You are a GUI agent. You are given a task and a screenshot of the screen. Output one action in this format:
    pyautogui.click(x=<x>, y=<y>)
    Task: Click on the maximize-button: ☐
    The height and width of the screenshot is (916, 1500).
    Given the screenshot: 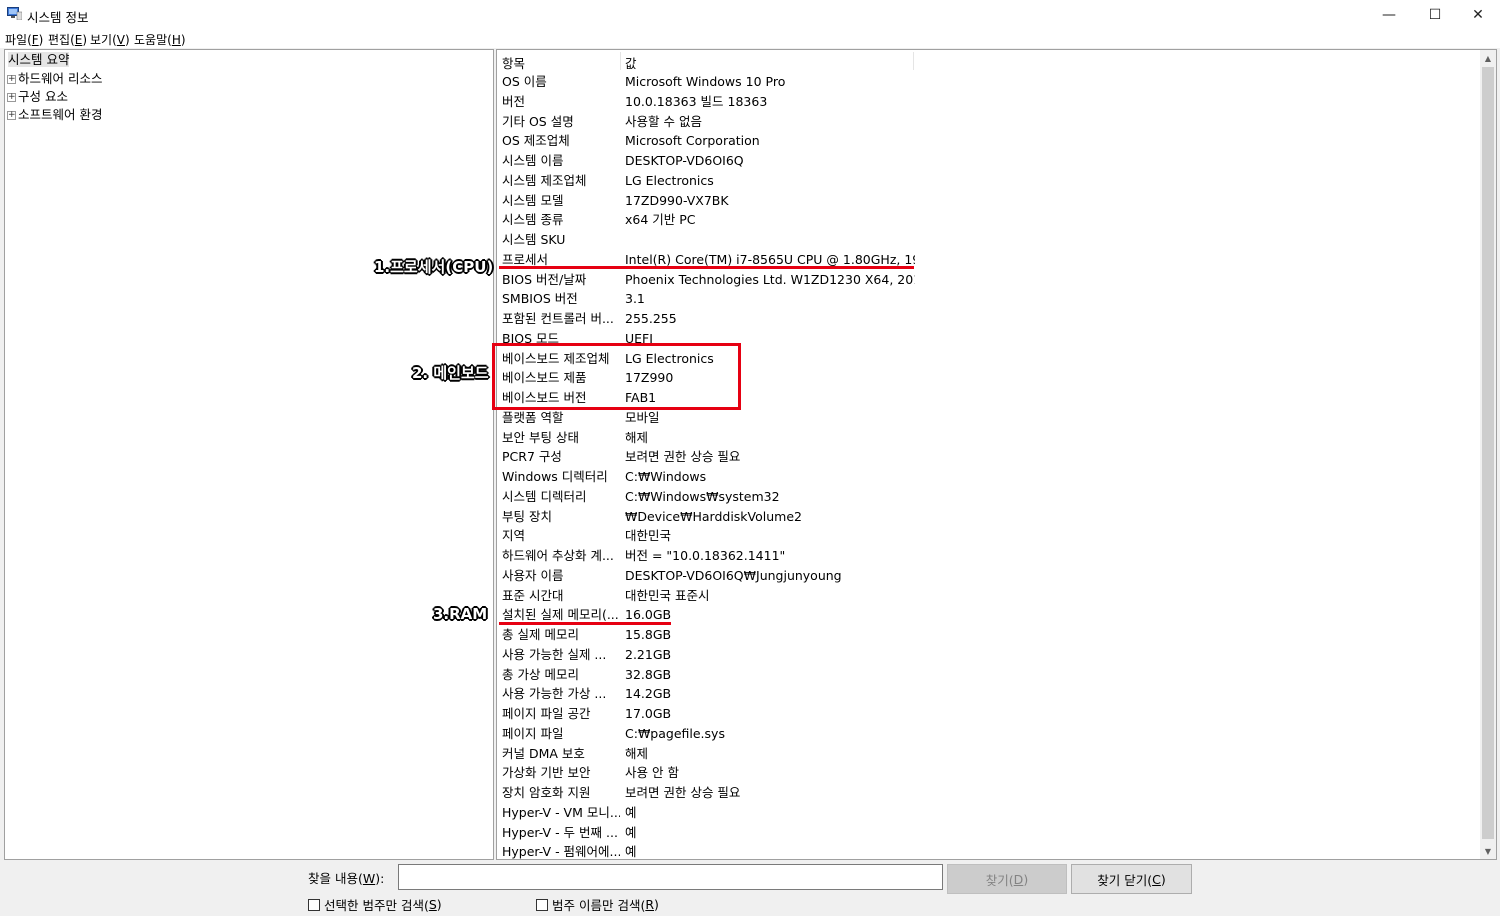 What is the action you would take?
    pyautogui.click(x=1435, y=15)
    